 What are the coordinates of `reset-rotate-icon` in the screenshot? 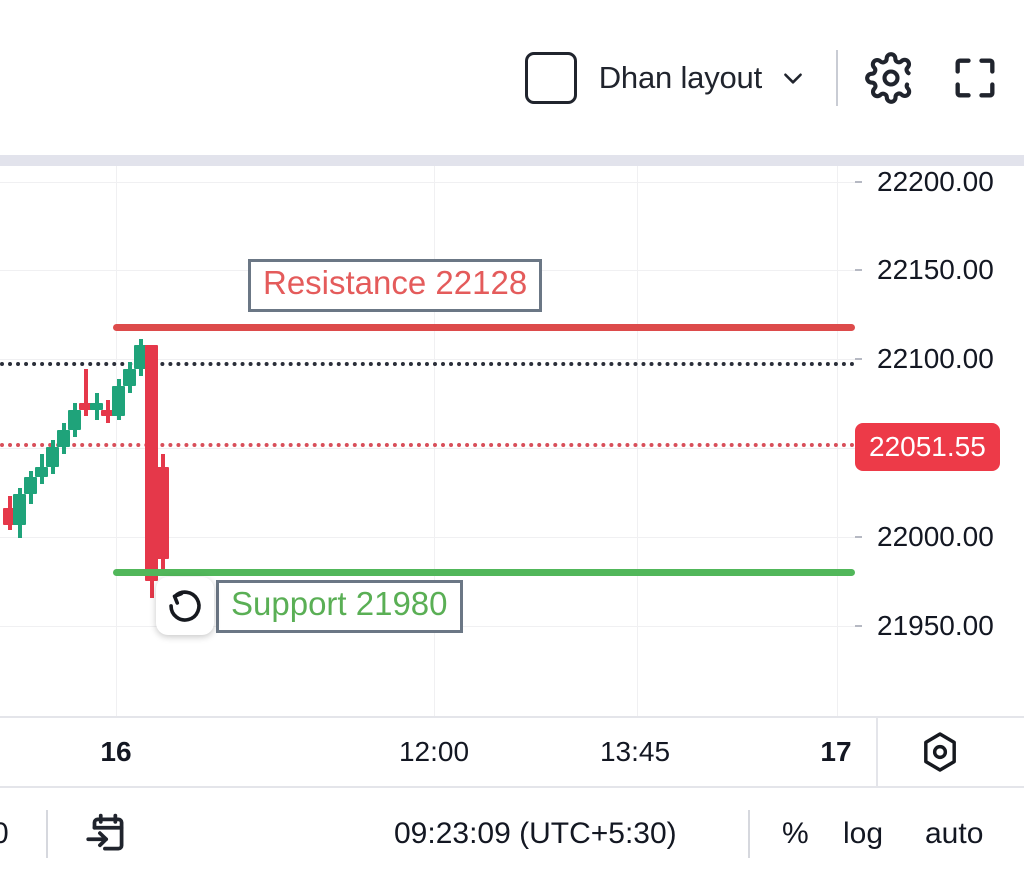 It's located at (185, 606).